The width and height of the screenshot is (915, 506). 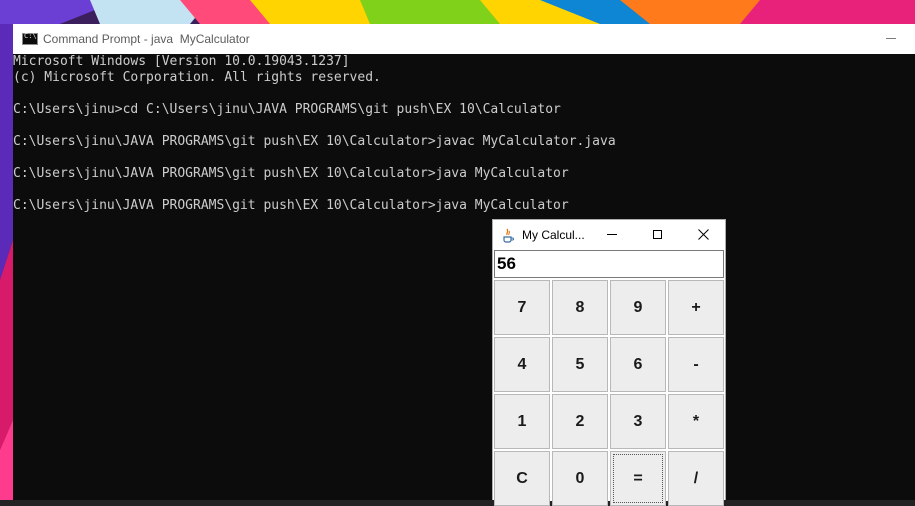 What do you see at coordinates (609, 393) in the screenshot?
I see `calculator-keypad: 7 8 9 + 4 5 6 - 1 2 3 * C 0 = /` at bounding box center [609, 393].